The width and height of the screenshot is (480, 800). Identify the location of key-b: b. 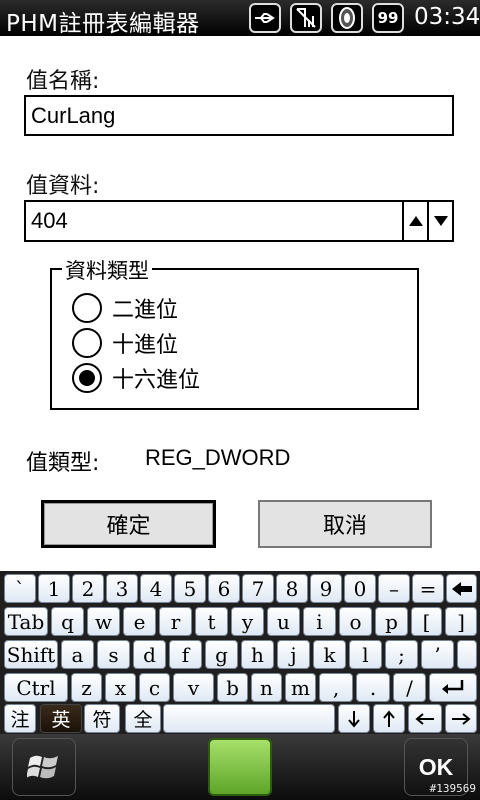
(232, 687).